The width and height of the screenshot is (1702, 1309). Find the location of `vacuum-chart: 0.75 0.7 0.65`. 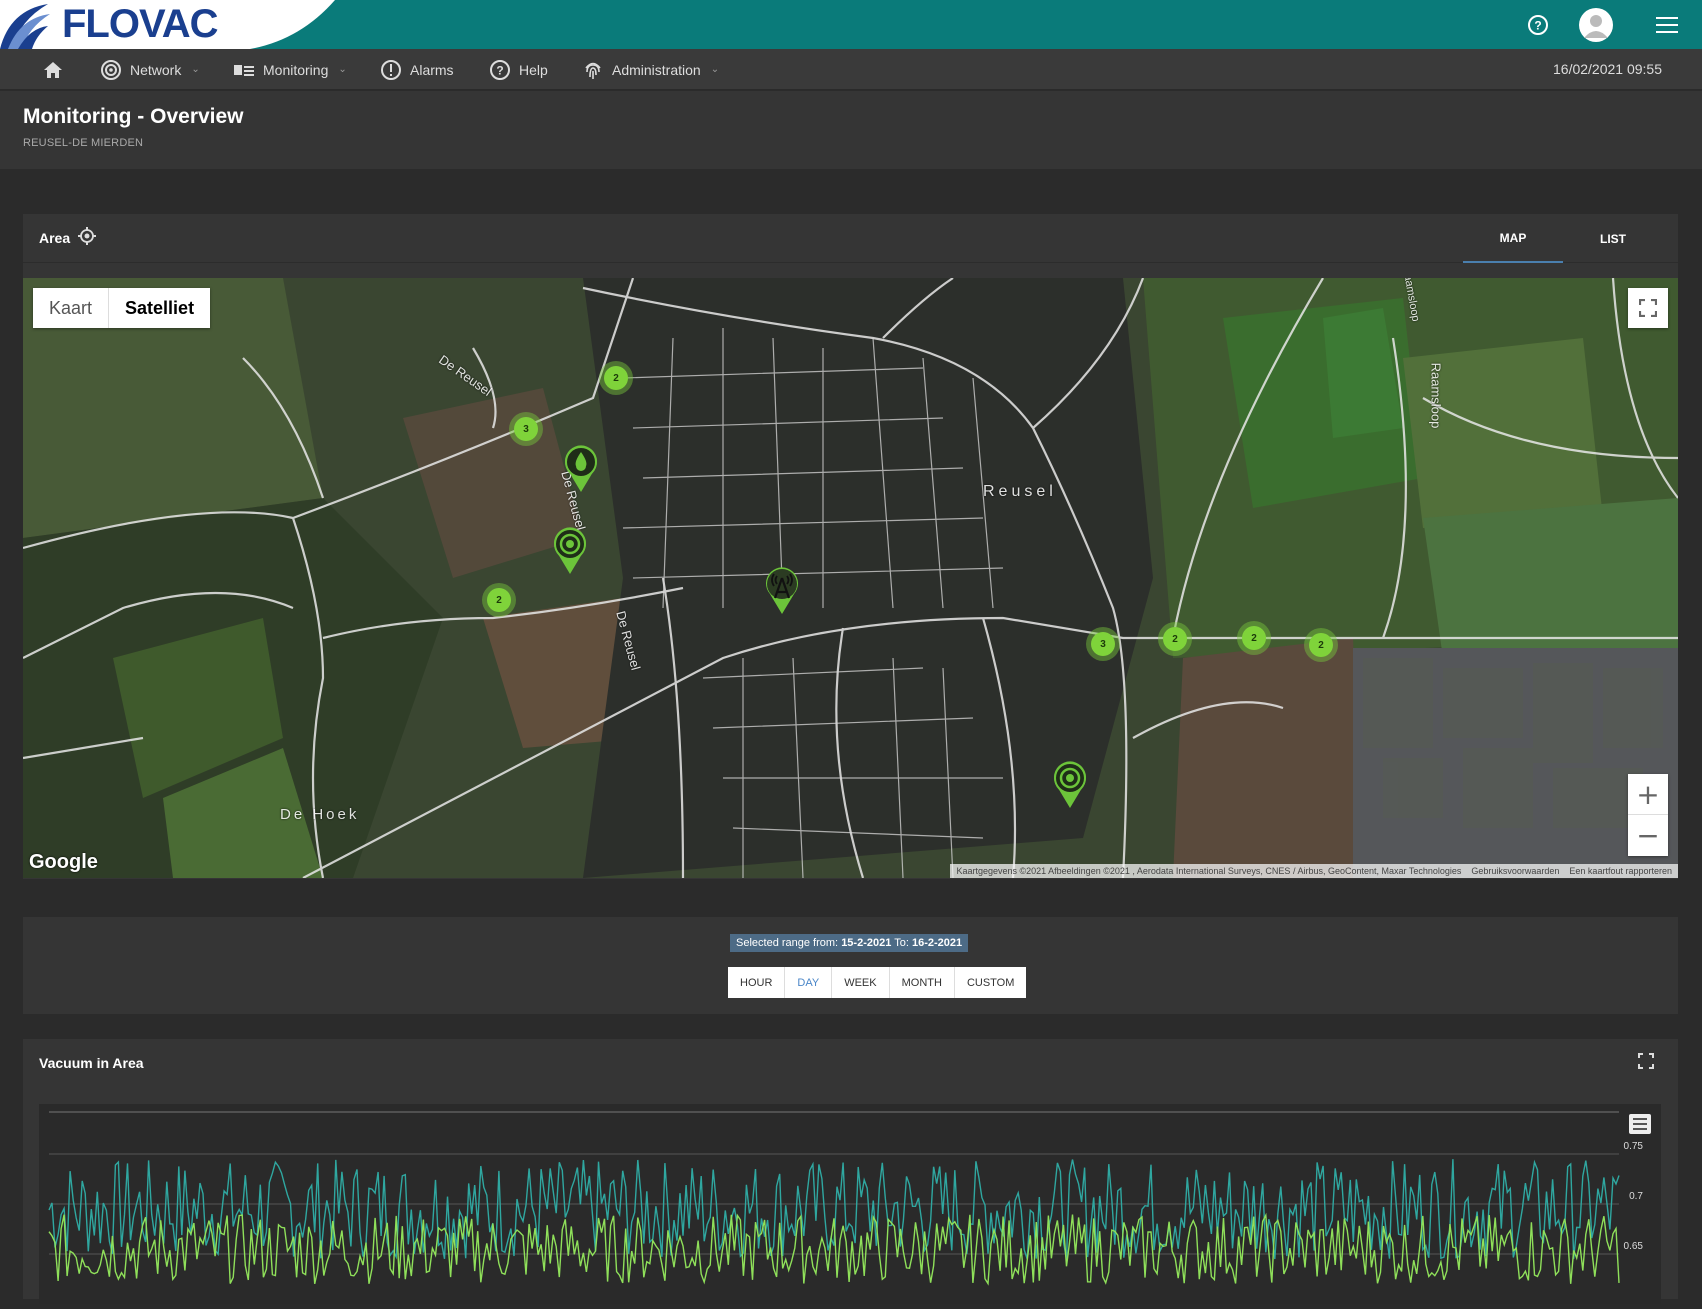

vacuum-chart: 0.75 0.7 0.65 is located at coordinates (850, 1204).